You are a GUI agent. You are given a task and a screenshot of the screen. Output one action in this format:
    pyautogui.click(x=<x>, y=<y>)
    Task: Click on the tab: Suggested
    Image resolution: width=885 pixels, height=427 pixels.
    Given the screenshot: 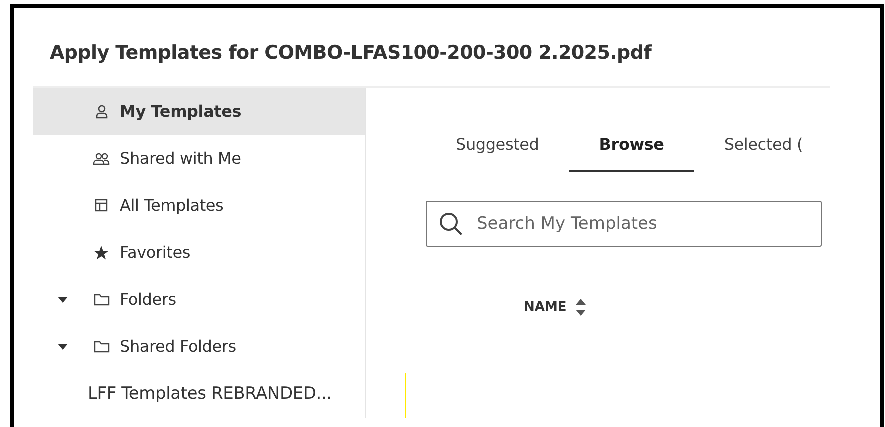 What is the action you would take?
    pyautogui.click(x=498, y=152)
    